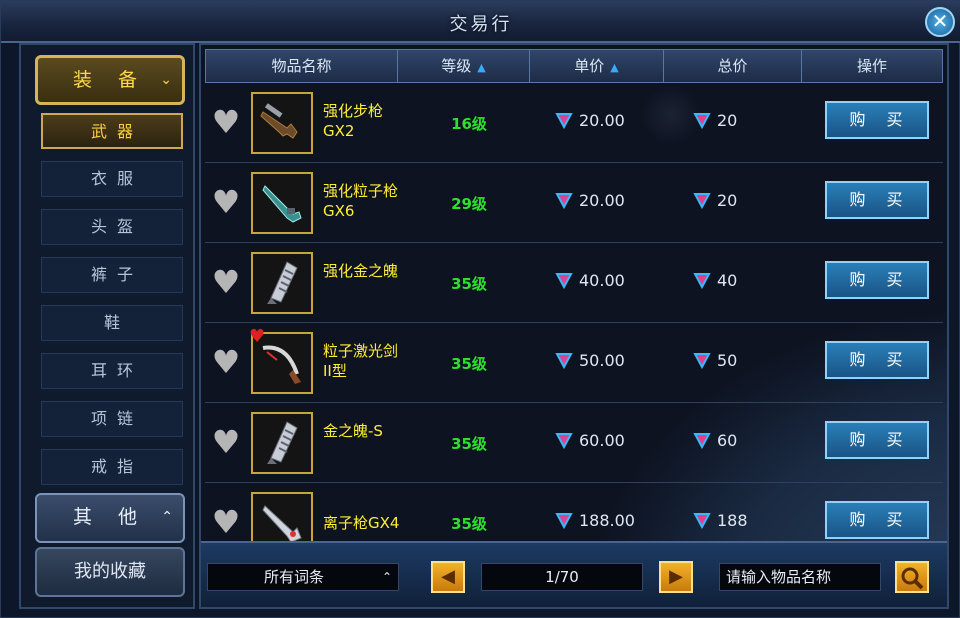  What do you see at coordinates (800, 577) in the screenshot?
I see `search-input: 请输入物品名称` at bounding box center [800, 577].